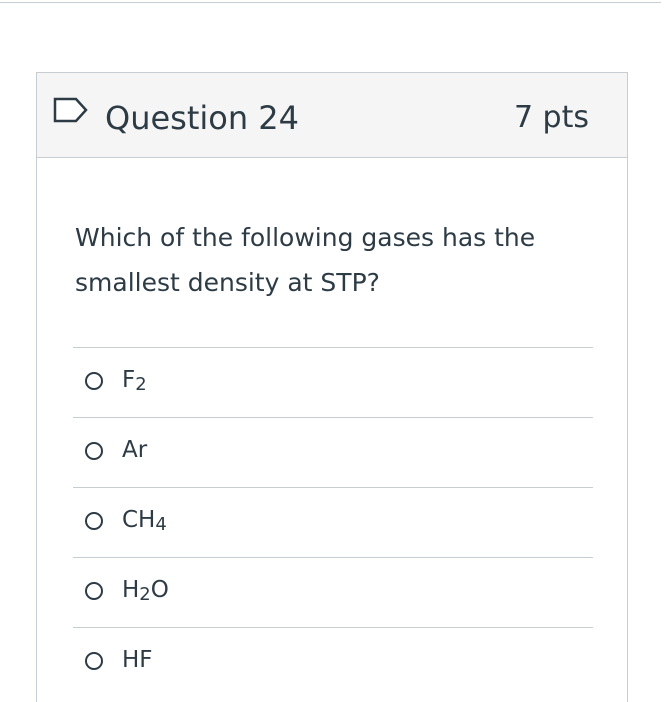 Image resolution: width=665 pixels, height=702 pixels. Describe the element at coordinates (71, 110) in the screenshot. I see `flag-icon` at that location.